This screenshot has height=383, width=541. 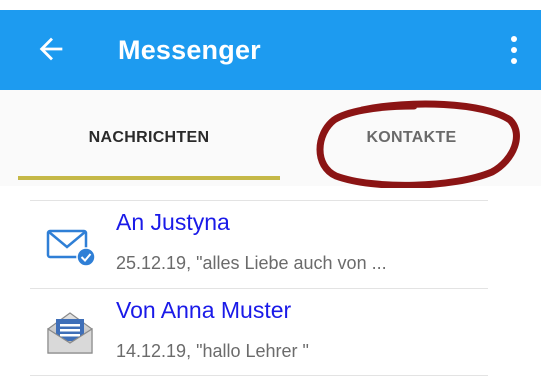 I want to click on more-vert-icon, so click(x=514, y=50).